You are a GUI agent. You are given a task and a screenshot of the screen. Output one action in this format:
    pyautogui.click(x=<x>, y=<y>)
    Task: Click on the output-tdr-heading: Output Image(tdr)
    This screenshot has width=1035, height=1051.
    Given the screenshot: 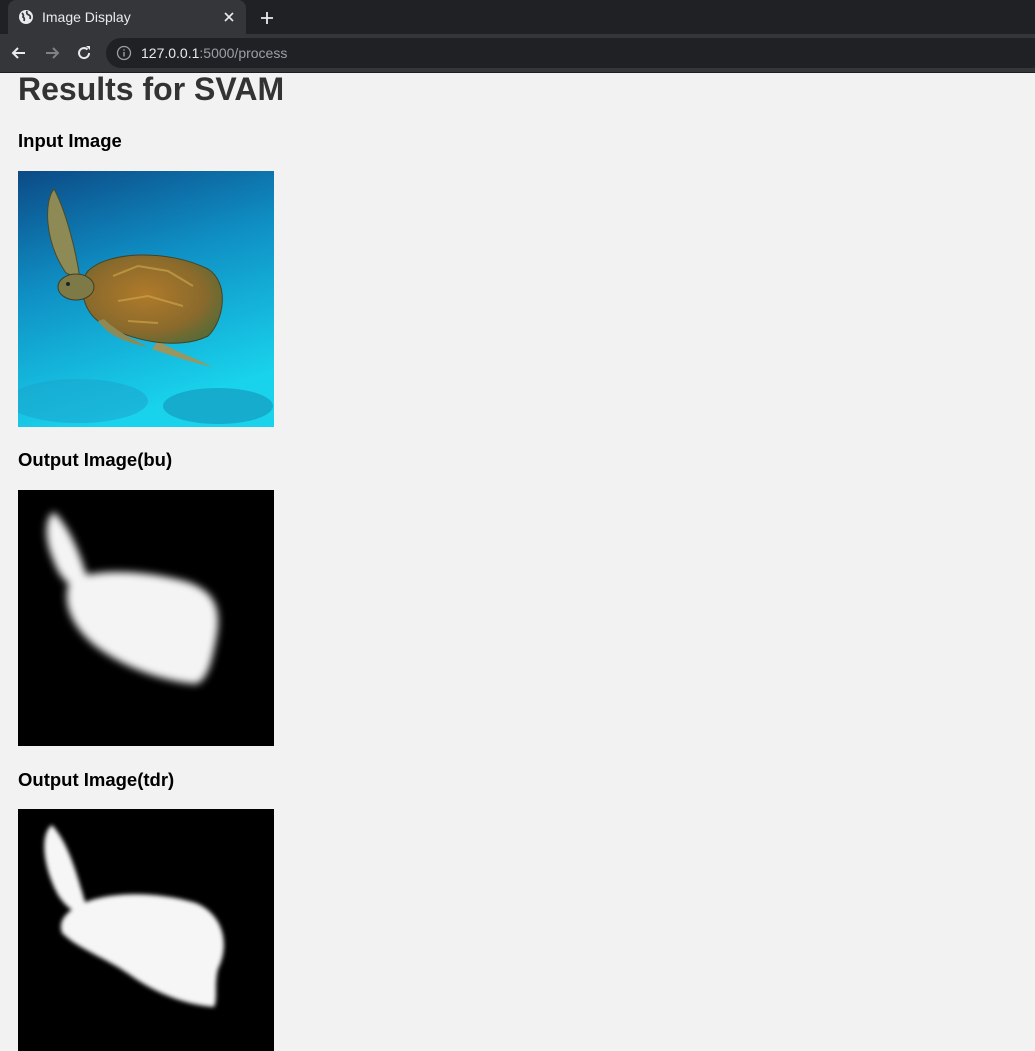 What is the action you would take?
    pyautogui.click(x=96, y=779)
    